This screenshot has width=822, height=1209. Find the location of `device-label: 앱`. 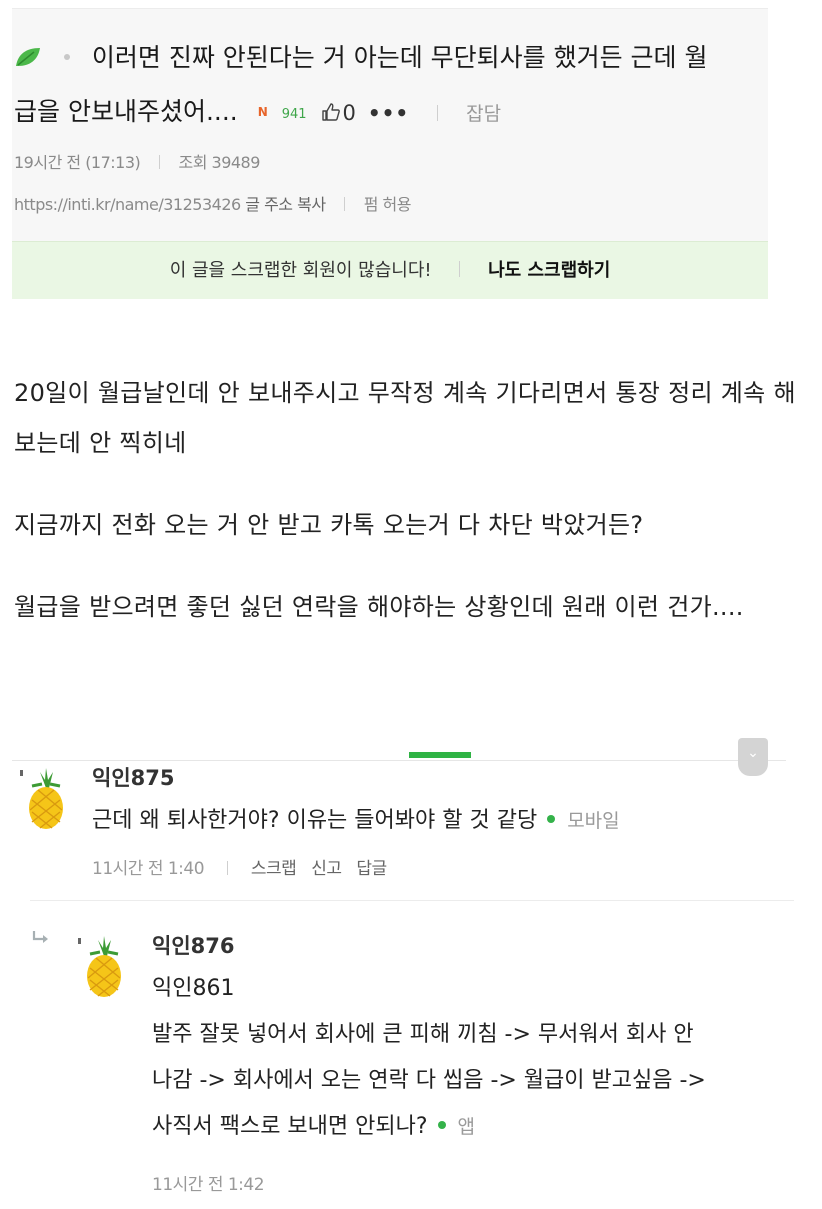

device-label: 앱 is located at coordinates (466, 1127).